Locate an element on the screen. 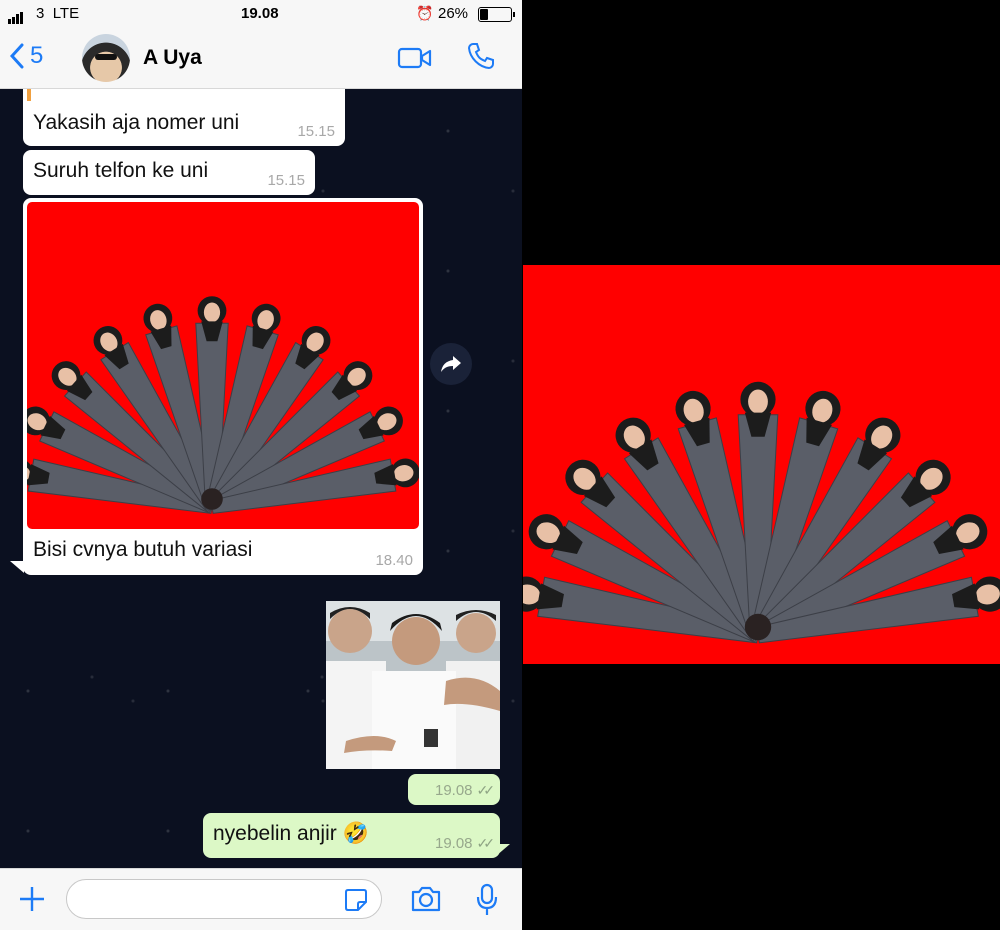  boys-sticker-image is located at coordinates (413, 685).